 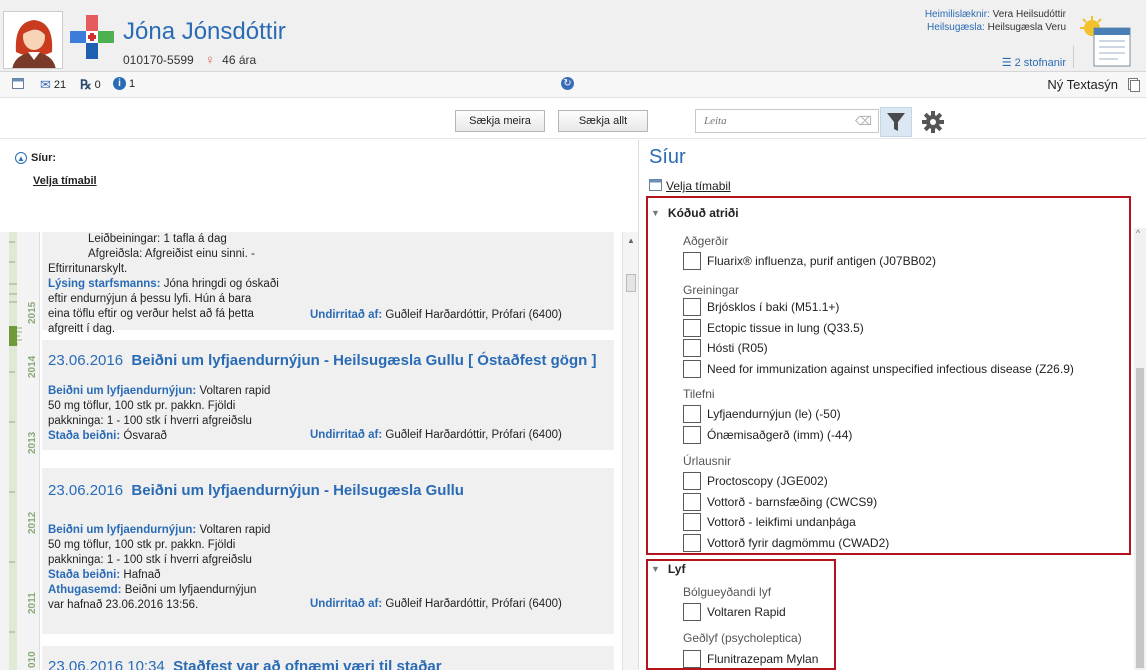 What do you see at coordinates (781, 522) in the screenshot?
I see `filter-item-label: Vottorð - leikfimi undanþága` at bounding box center [781, 522].